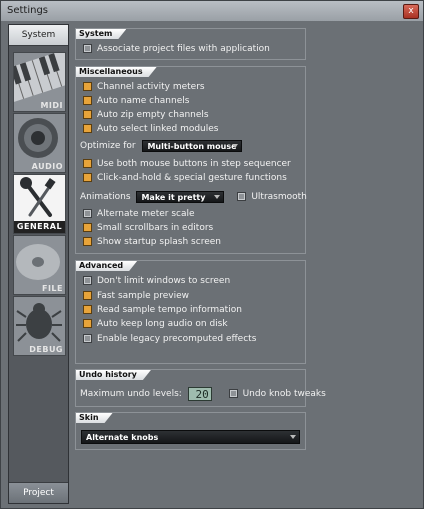 The height and width of the screenshot is (509, 424). I want to click on undo-knob-checkbox, so click(233, 393).